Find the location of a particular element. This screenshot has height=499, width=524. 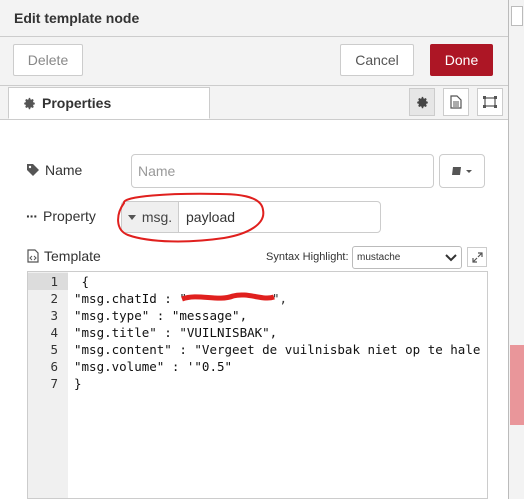

appearance-icon is located at coordinates (490, 102).